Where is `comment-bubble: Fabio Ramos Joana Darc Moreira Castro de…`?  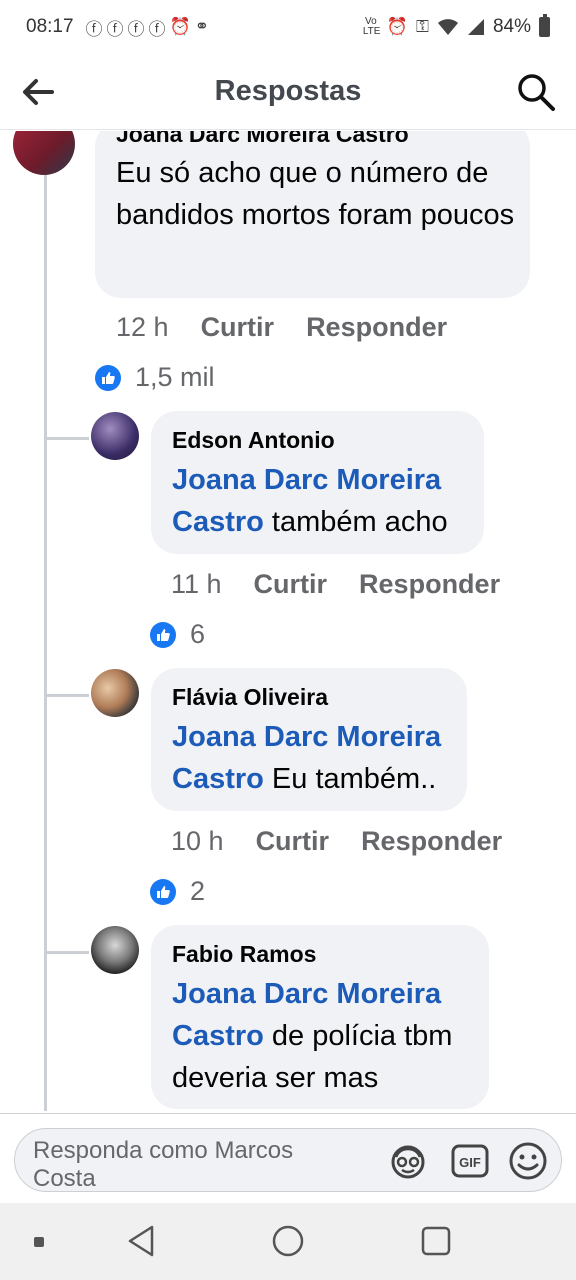
comment-bubble: Fabio Ramos Joana Darc Moreira Castro de… is located at coordinates (320, 1017).